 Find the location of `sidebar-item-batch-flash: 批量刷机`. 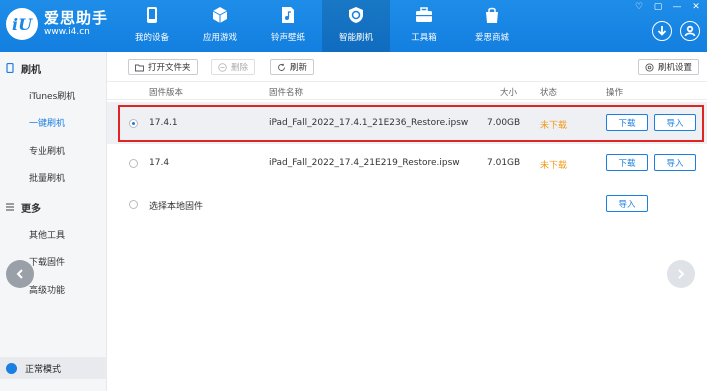

sidebar-item-batch-flash: 批量刷机 is located at coordinates (53, 177).